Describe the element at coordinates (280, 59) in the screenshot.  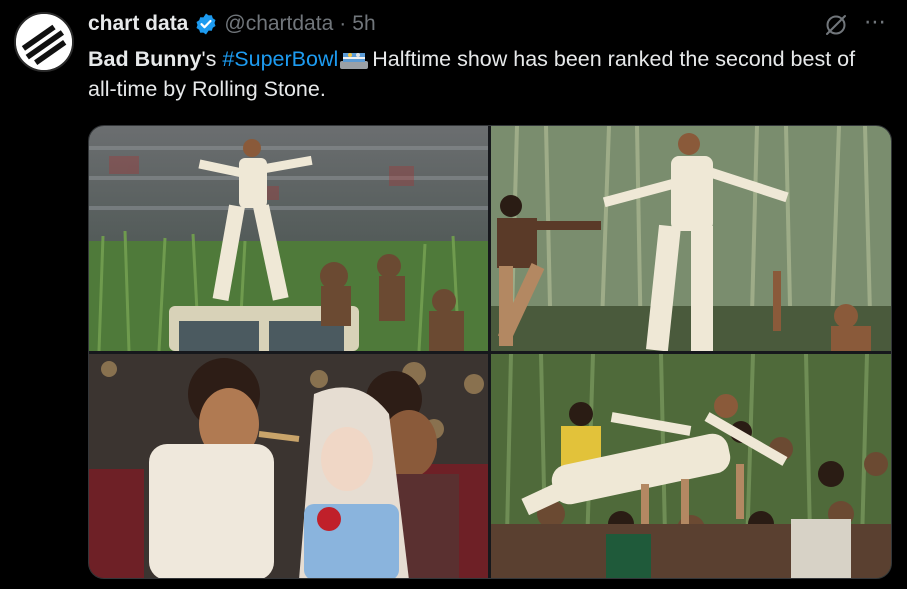
I see `hashtag-link: #SuperBowl` at that location.